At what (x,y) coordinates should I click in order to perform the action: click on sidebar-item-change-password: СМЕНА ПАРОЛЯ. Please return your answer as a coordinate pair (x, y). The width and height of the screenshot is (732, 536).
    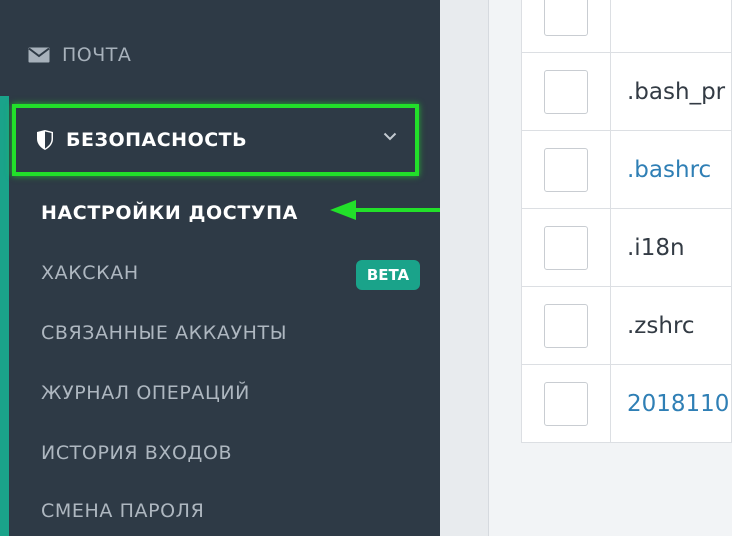
    Looking at the image, I should click on (122, 511).